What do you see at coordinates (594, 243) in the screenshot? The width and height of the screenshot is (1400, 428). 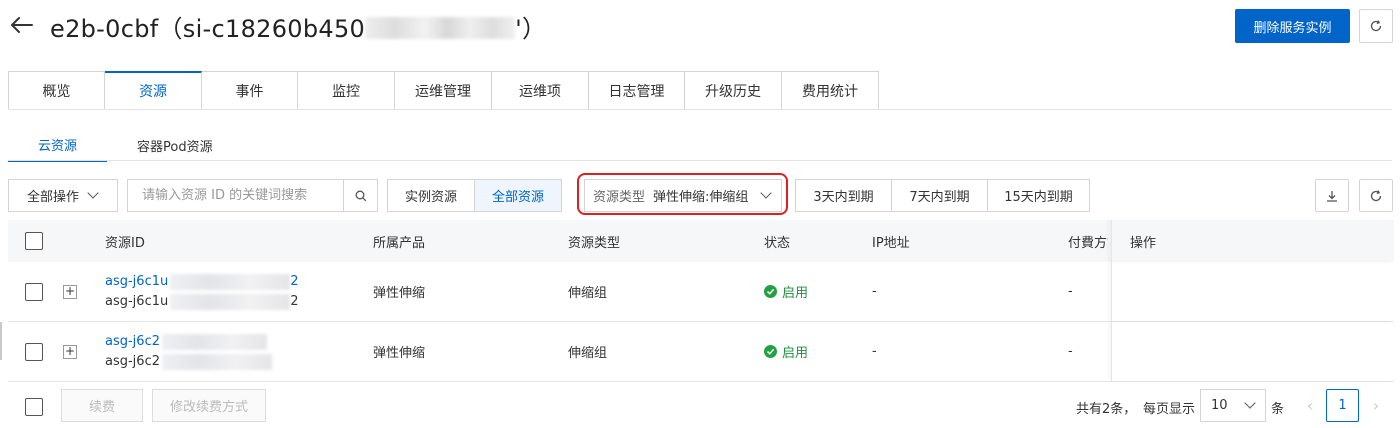 I see `col-resource-type: 资源类型` at bounding box center [594, 243].